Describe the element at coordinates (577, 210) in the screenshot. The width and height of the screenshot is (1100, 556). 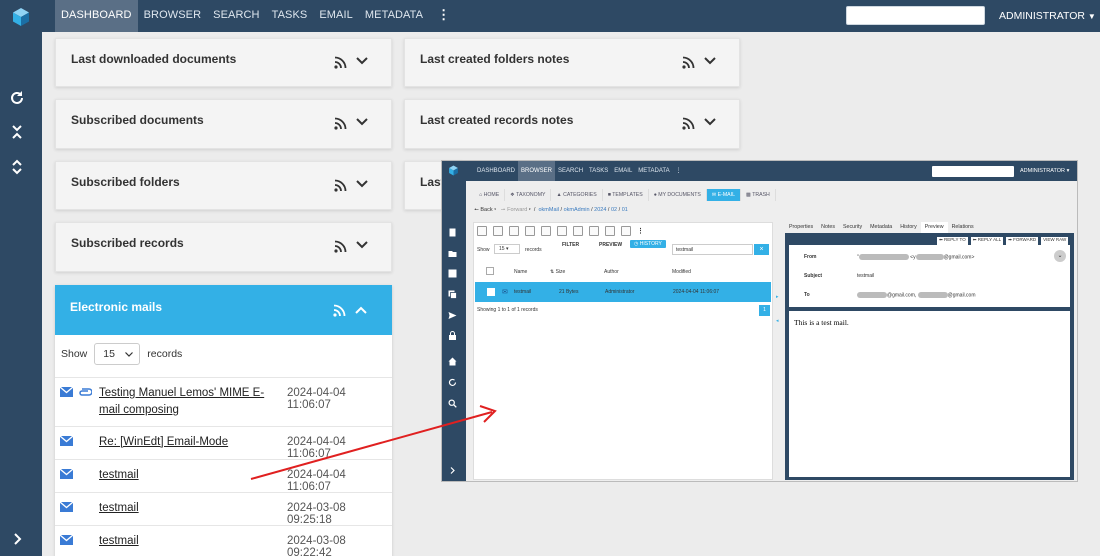
I see `breadcrumb-item: okmAdmin` at that location.